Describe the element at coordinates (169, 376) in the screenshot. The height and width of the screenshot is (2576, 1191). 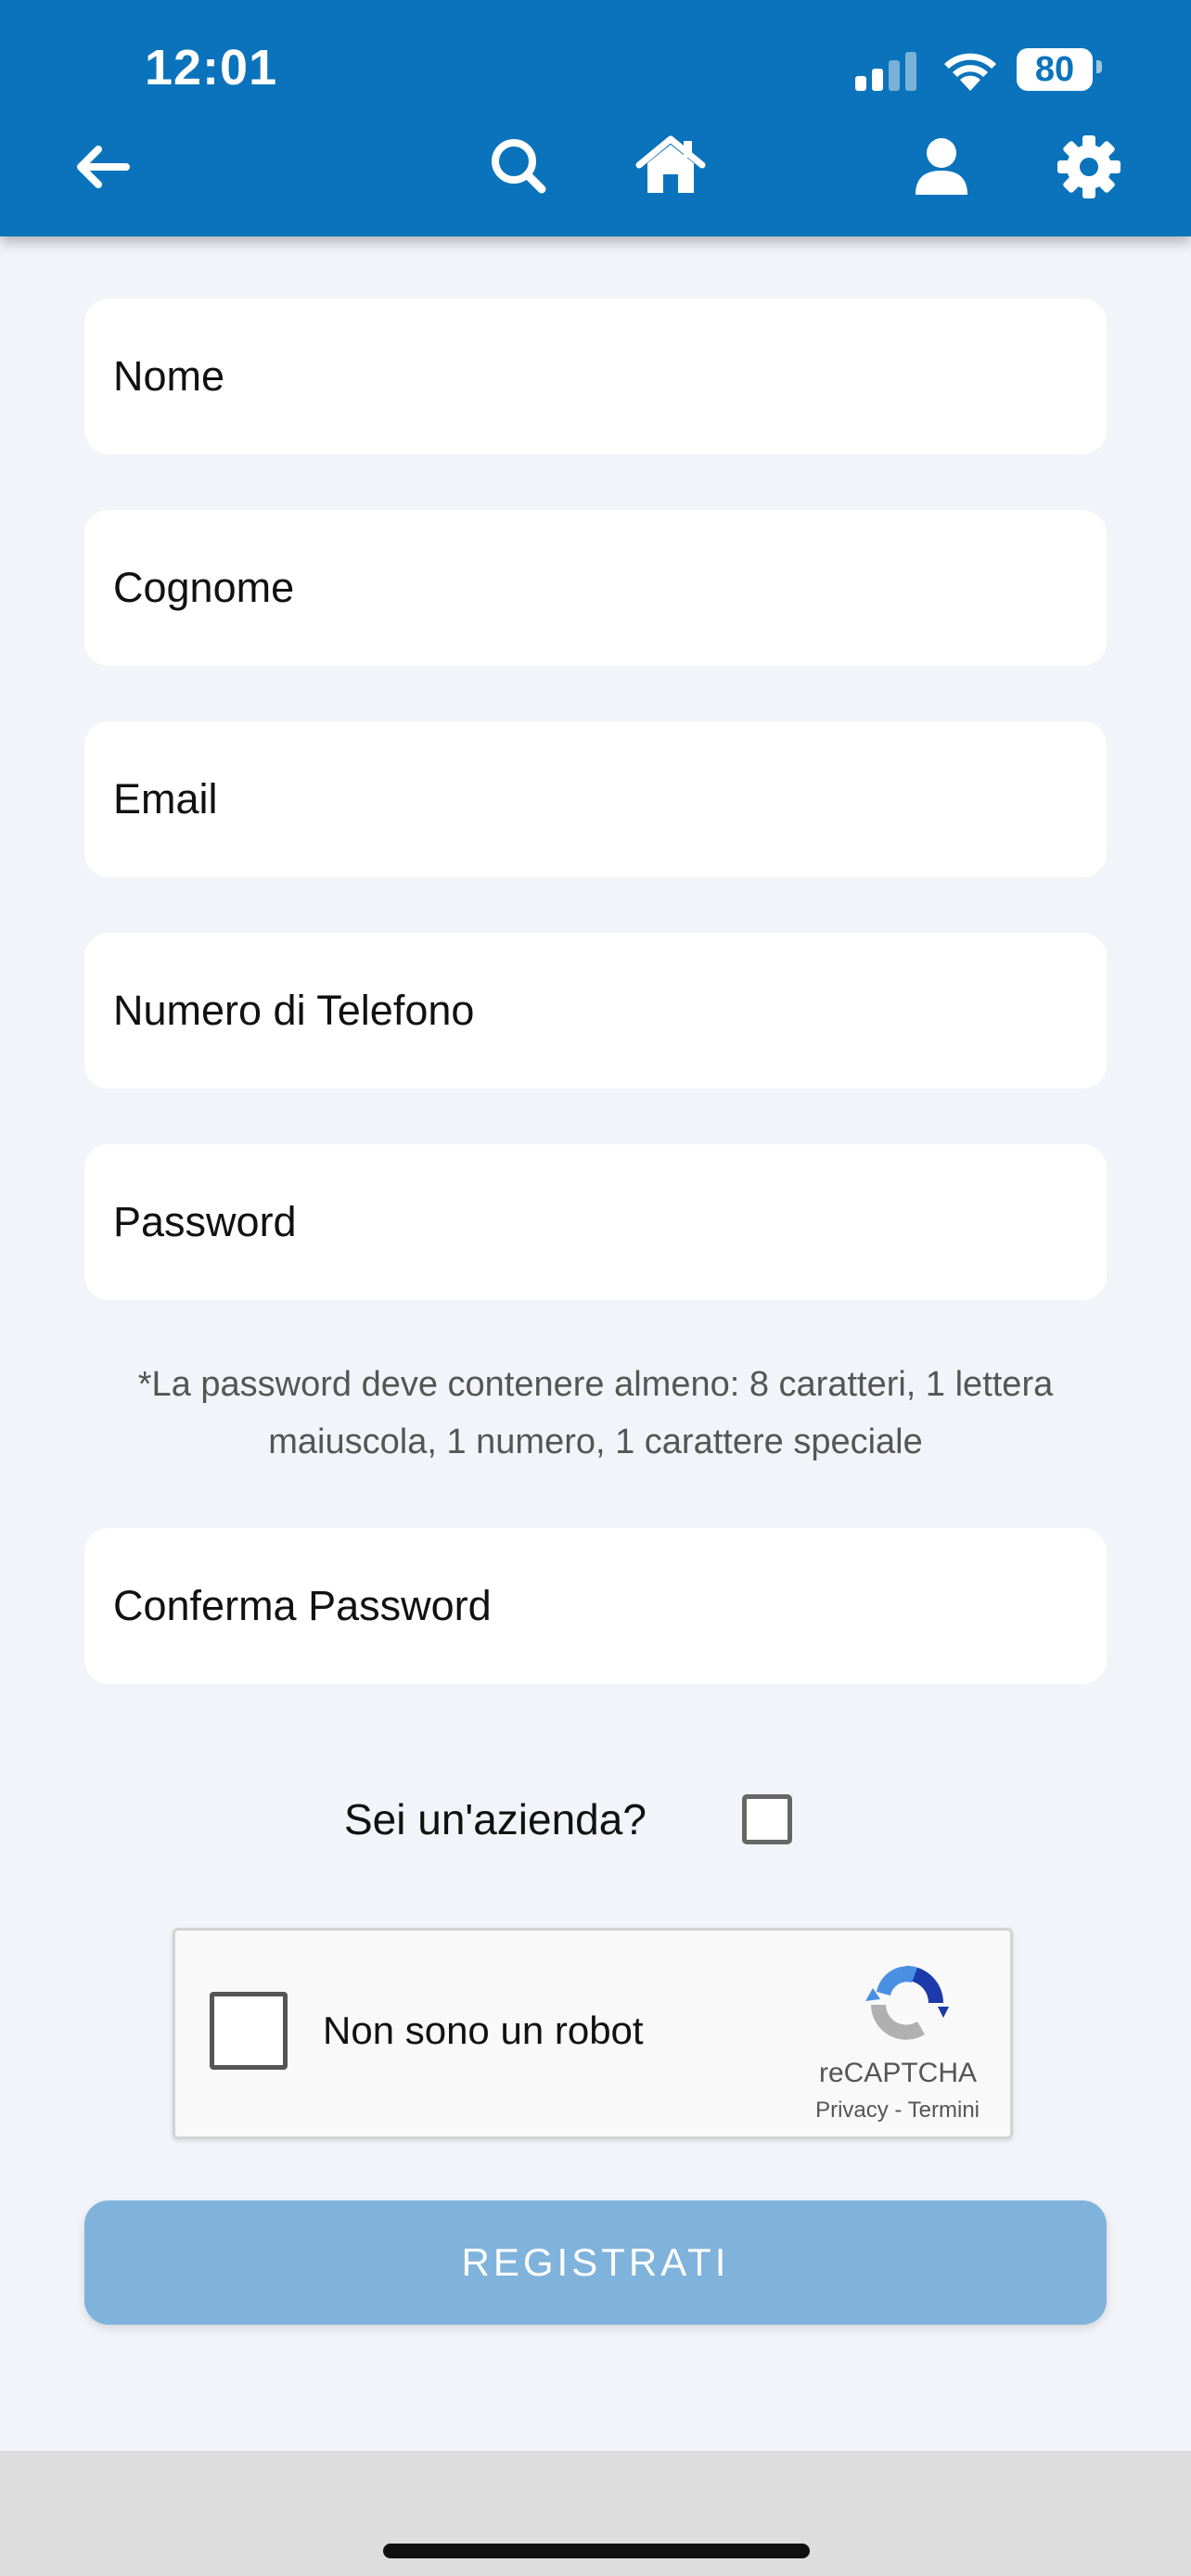
I see `nome-placeholder: Nome` at that location.